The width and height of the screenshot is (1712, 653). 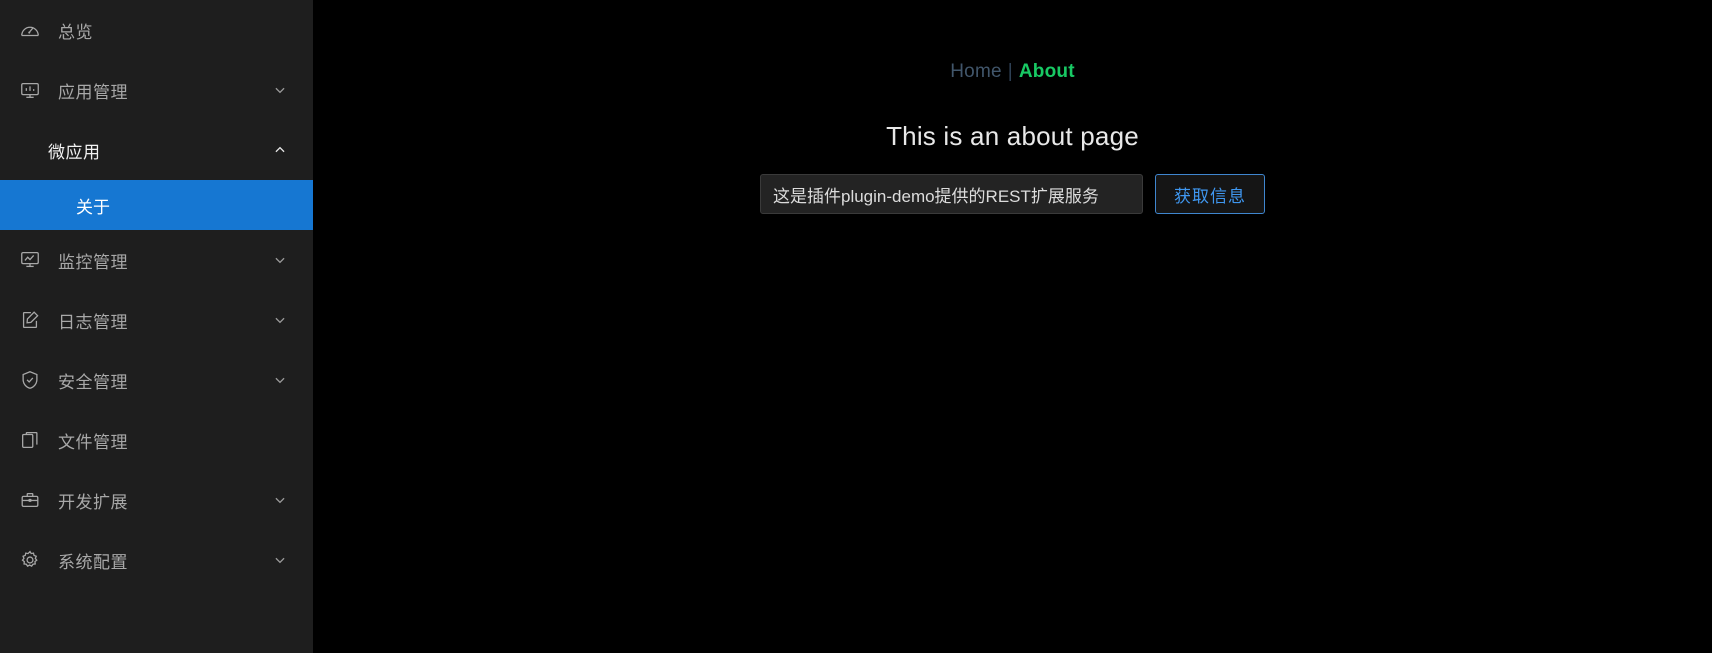 What do you see at coordinates (30, 260) in the screenshot?
I see `monitor-chart-icon` at bounding box center [30, 260].